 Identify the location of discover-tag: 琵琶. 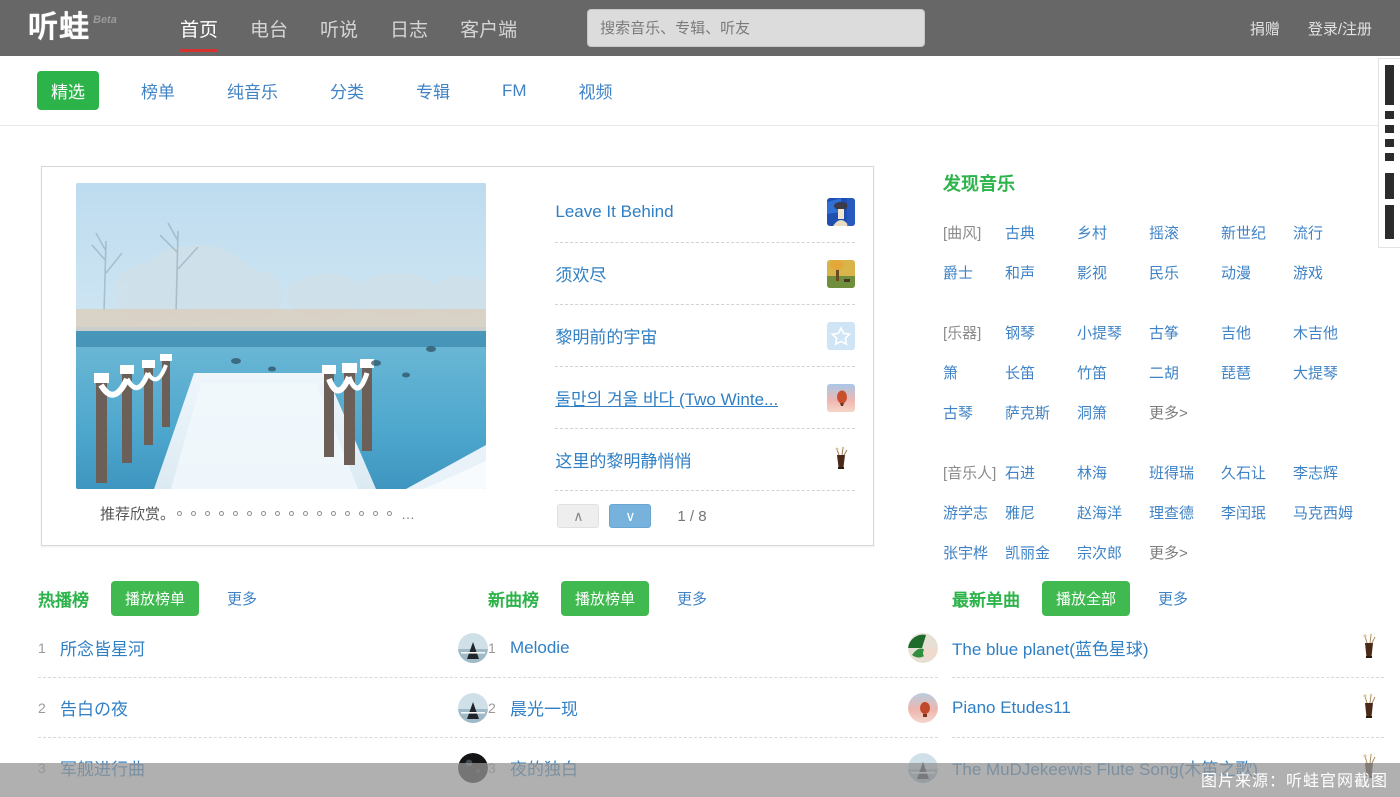
(1257, 372).